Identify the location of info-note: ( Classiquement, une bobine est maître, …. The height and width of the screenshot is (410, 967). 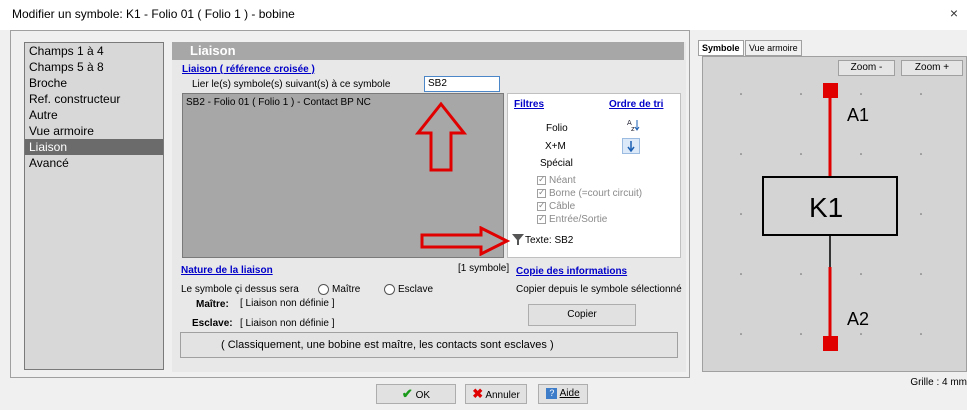
(429, 345).